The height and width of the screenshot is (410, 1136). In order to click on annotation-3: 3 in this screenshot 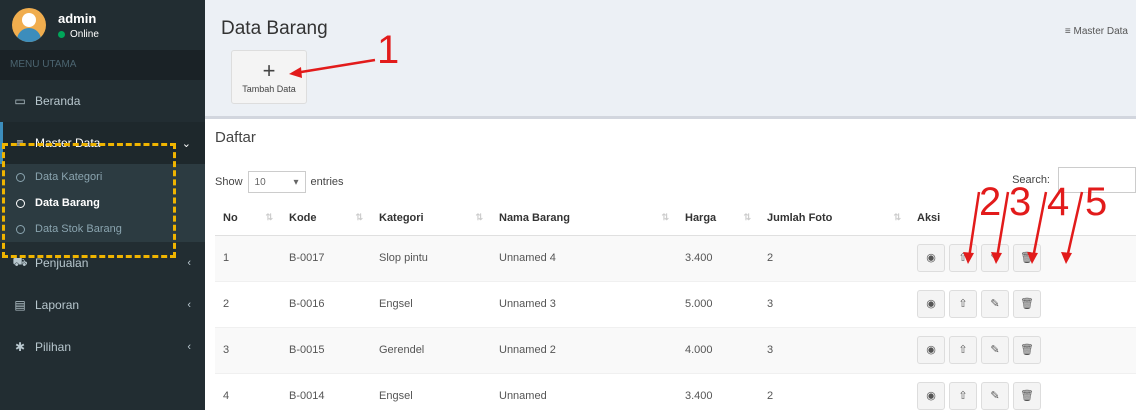, I will do `click(1020, 202)`.